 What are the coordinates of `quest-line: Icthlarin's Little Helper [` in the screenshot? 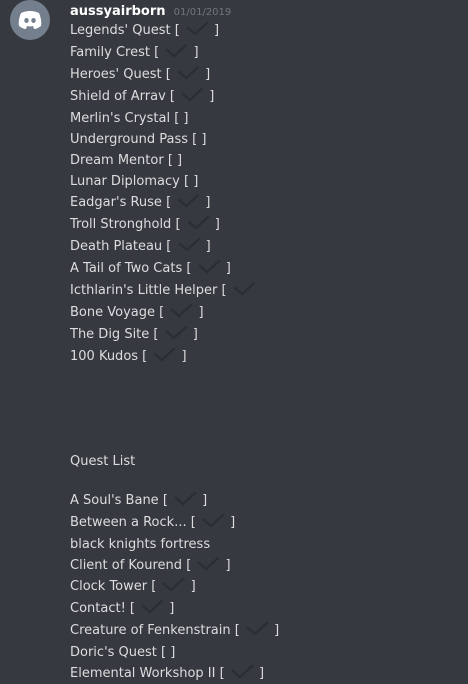 It's located at (163, 291).